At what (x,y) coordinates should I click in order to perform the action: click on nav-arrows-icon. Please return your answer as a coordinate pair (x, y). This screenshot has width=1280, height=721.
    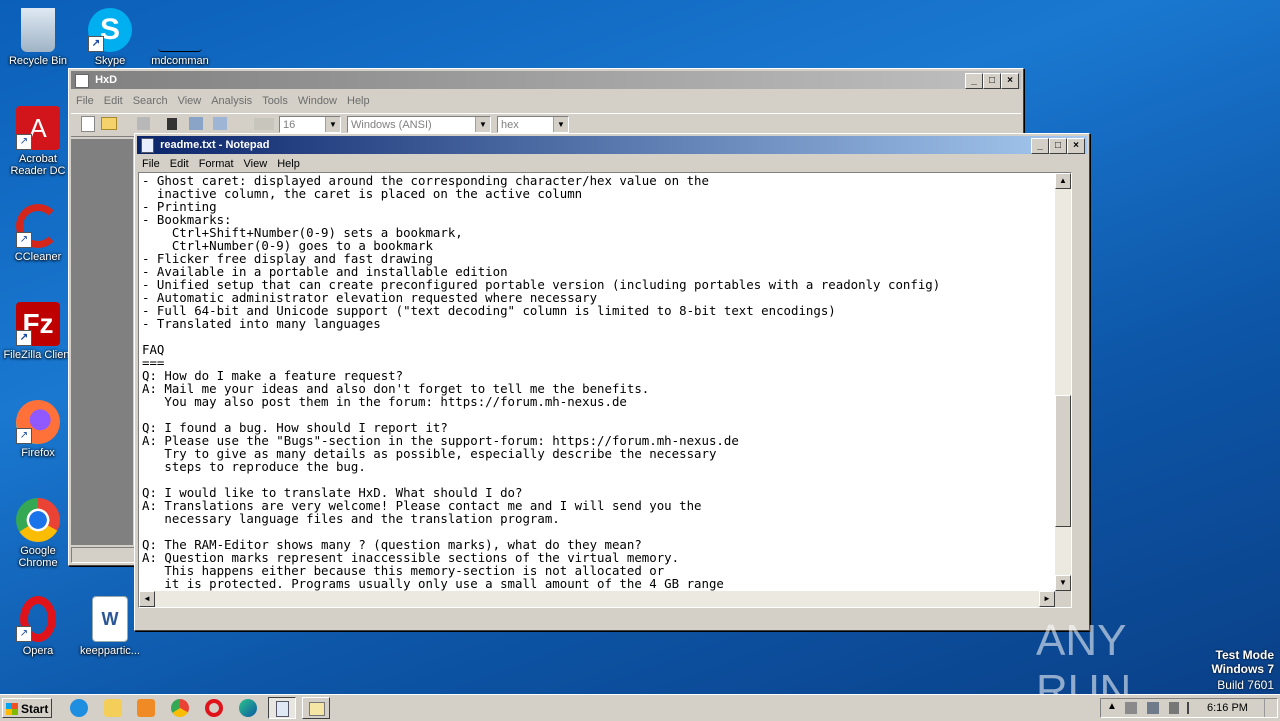
    Looking at the image, I should click on (264, 124).